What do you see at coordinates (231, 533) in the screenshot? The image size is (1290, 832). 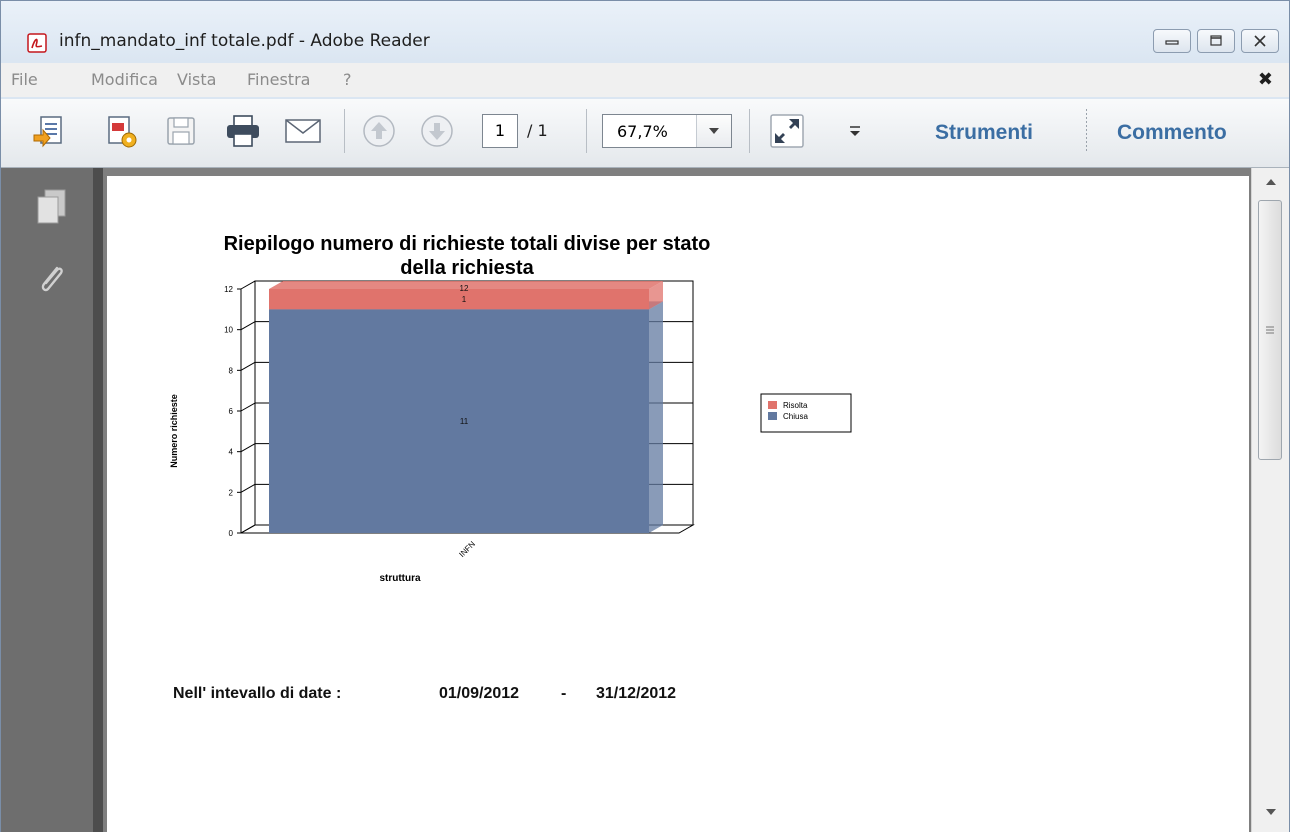 I see `y-tick-label: 0` at bounding box center [231, 533].